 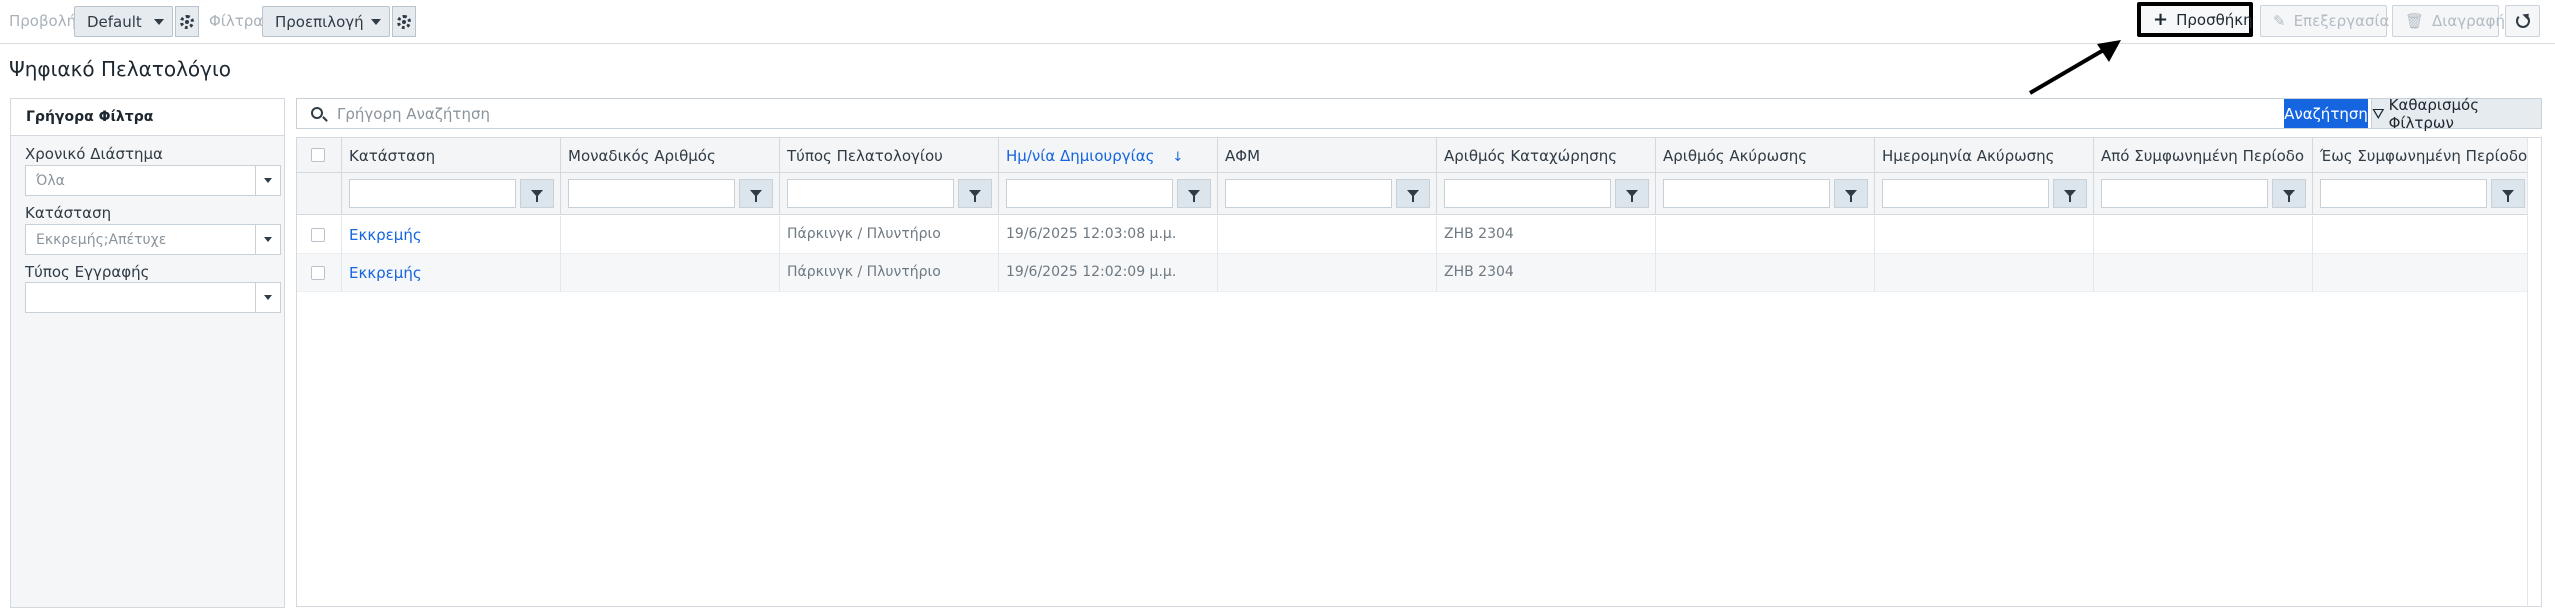 I want to click on quick-search-bar: Αναζήτηση ⛛ Καθαρισμός Φίλτρων, so click(x=1419, y=114).